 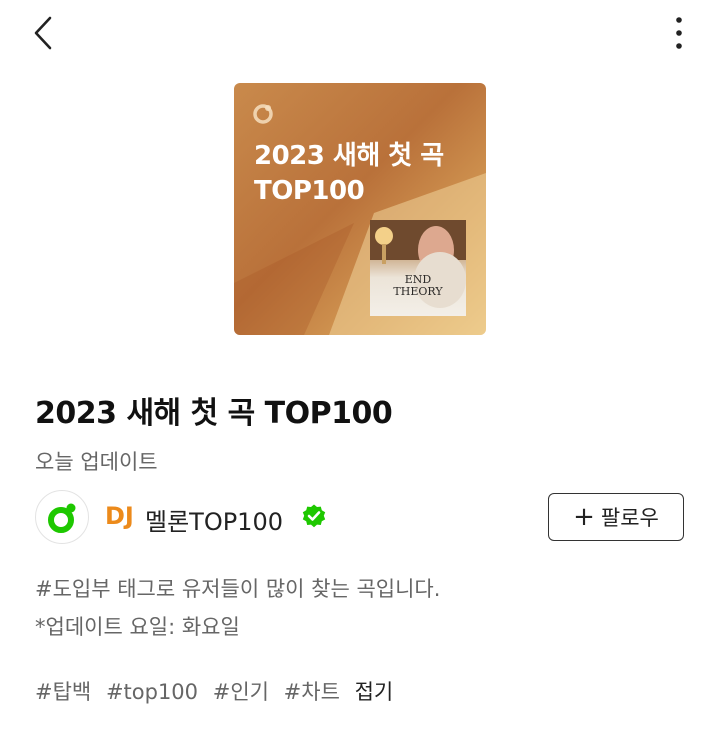 I want to click on cover-title-line2: TOP100, so click(x=309, y=191).